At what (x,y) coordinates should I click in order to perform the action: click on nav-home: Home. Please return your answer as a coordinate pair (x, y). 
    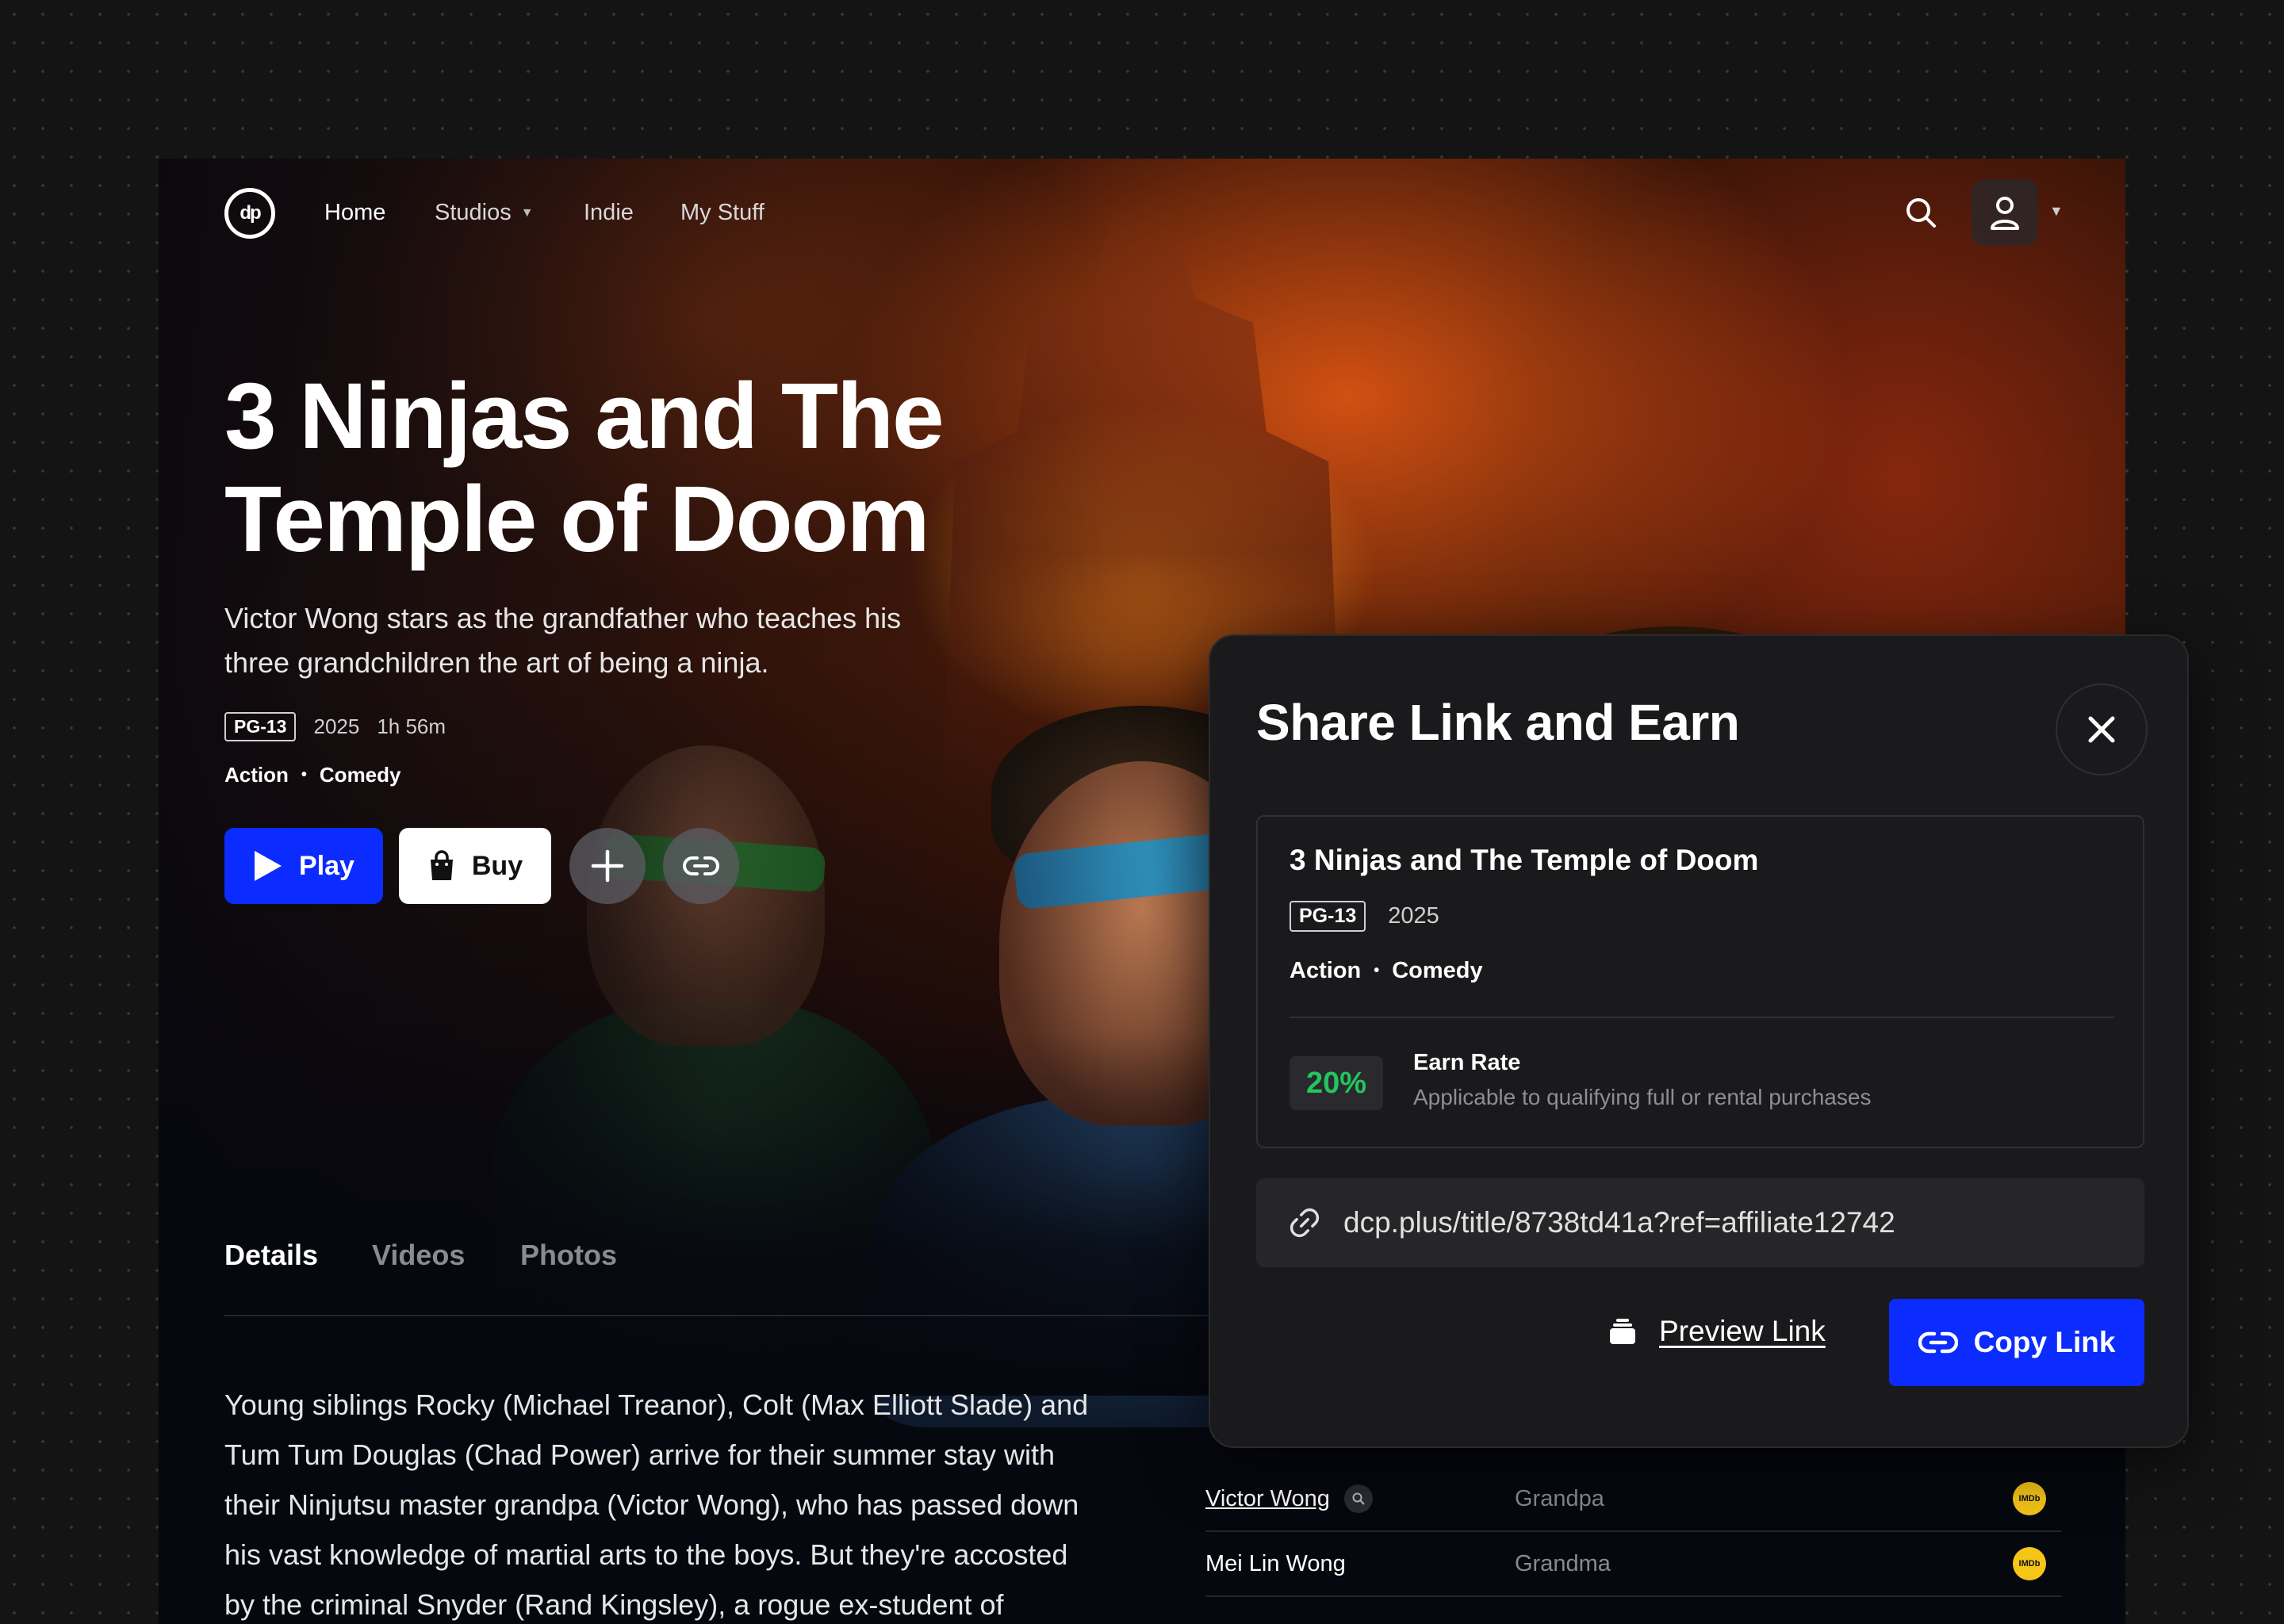
    Looking at the image, I should click on (354, 213).